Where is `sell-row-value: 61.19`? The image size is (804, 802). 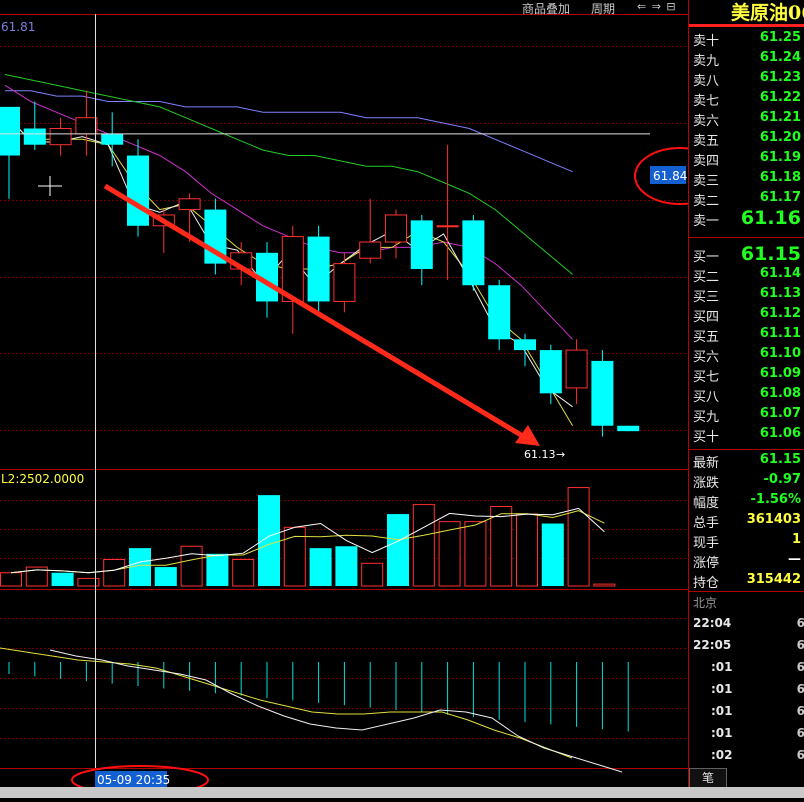 sell-row-value: 61.19 is located at coordinates (780, 157).